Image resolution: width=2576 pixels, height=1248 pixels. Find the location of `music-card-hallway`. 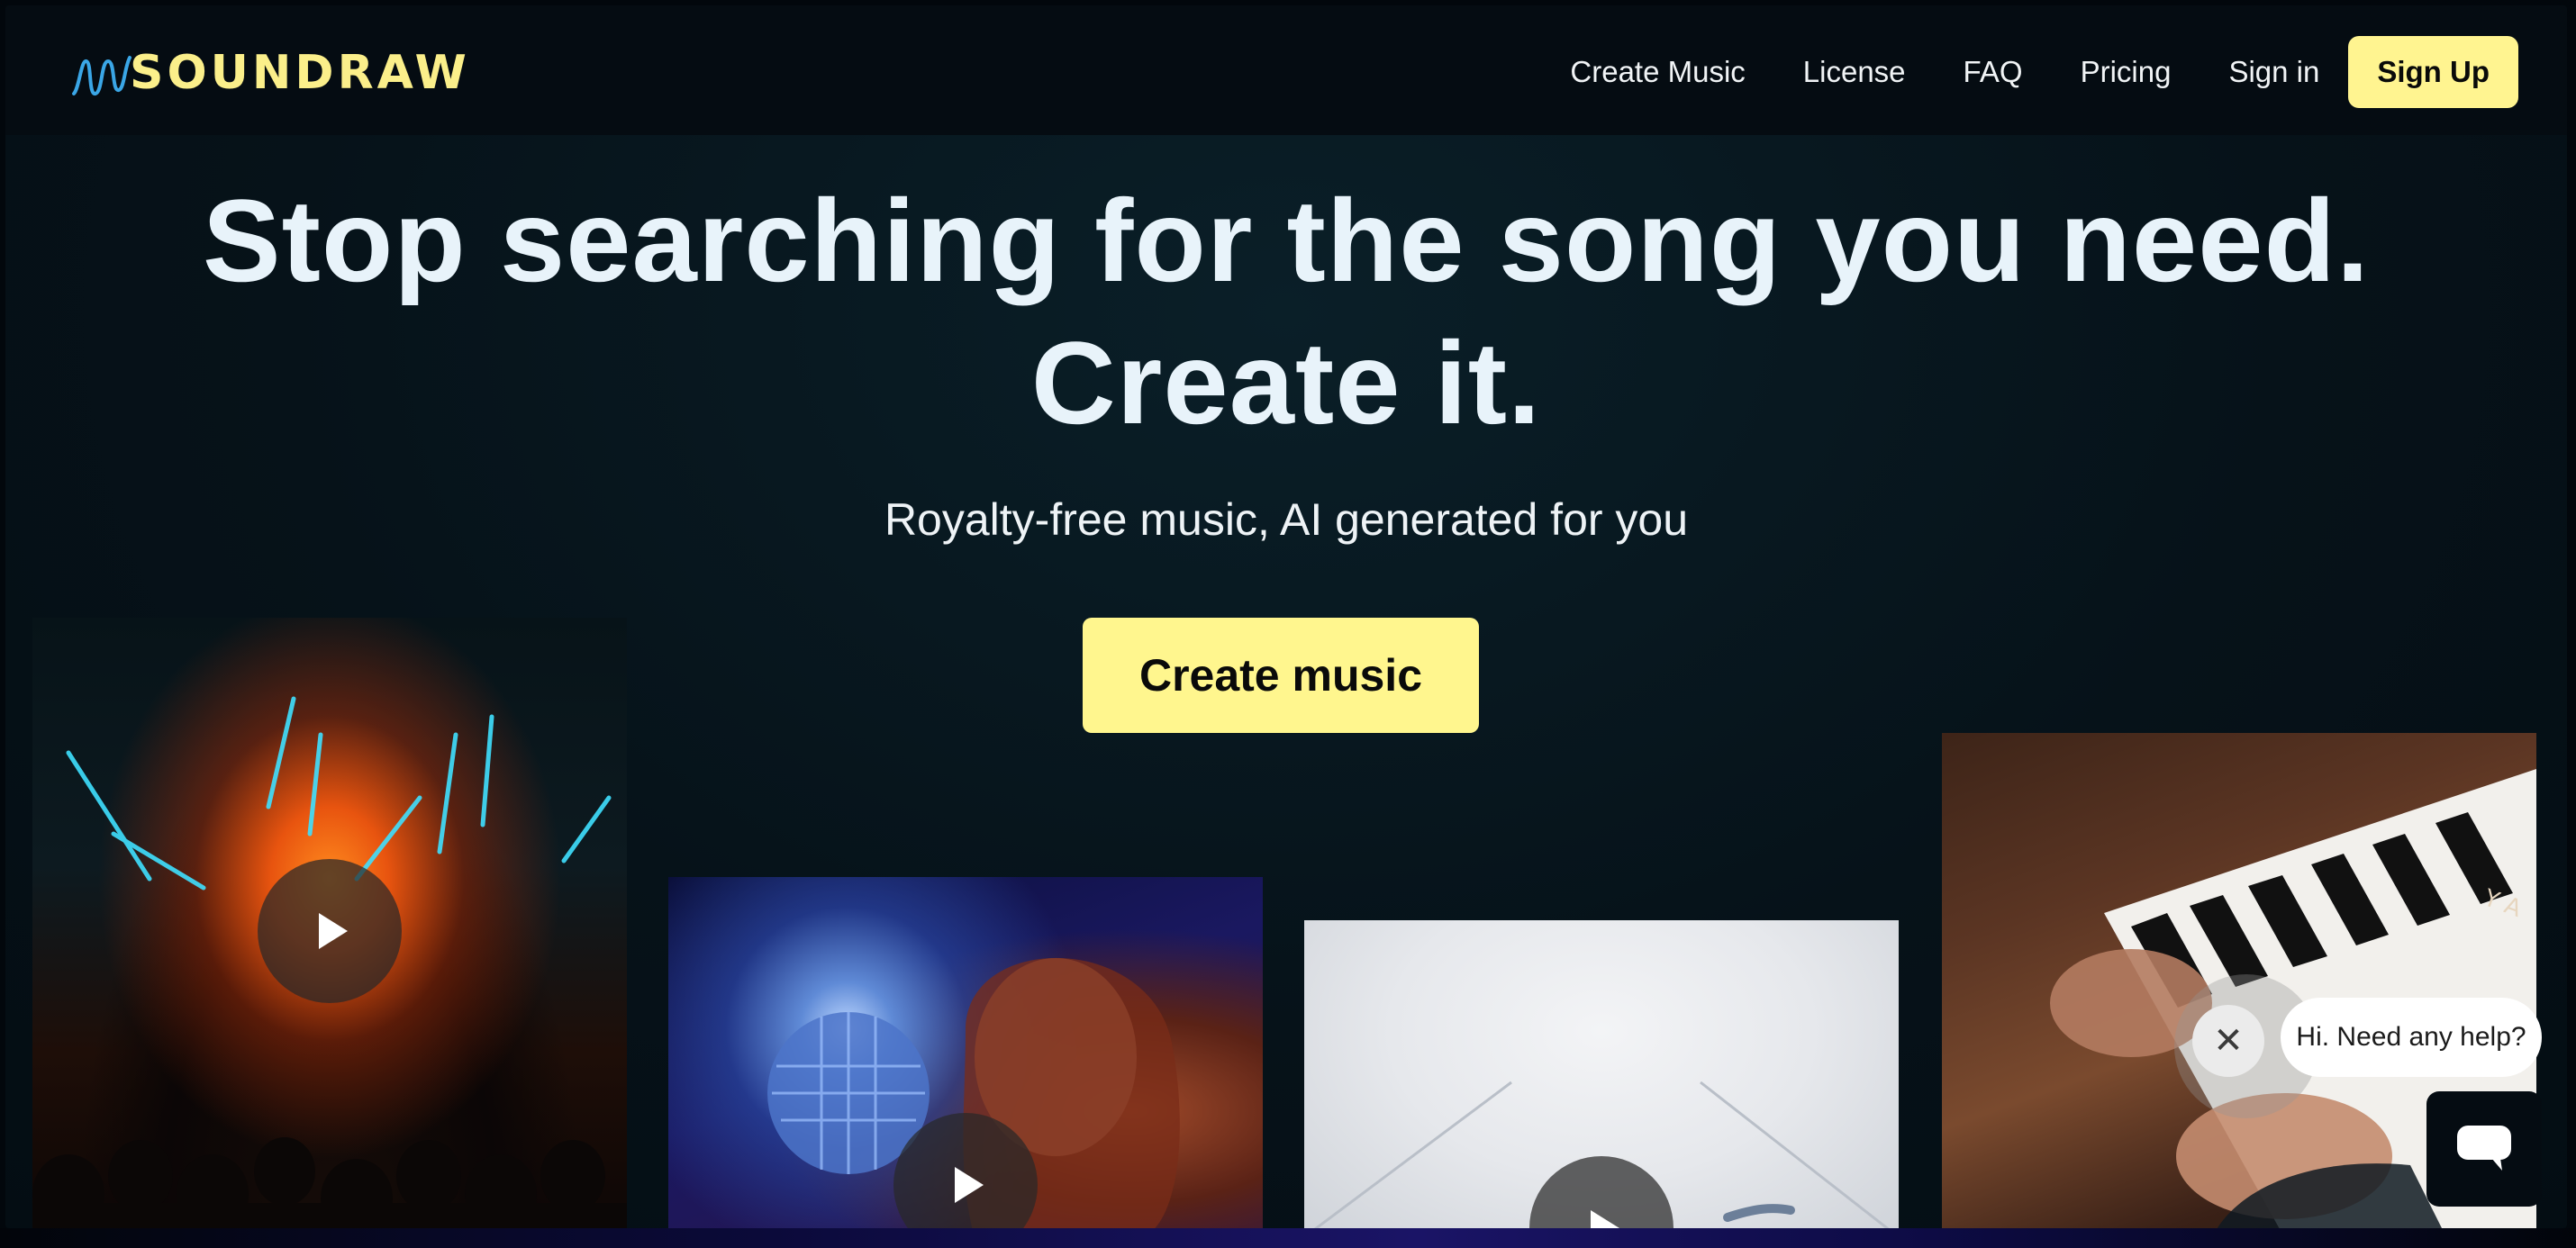

music-card-hallway is located at coordinates (1601, 1074).